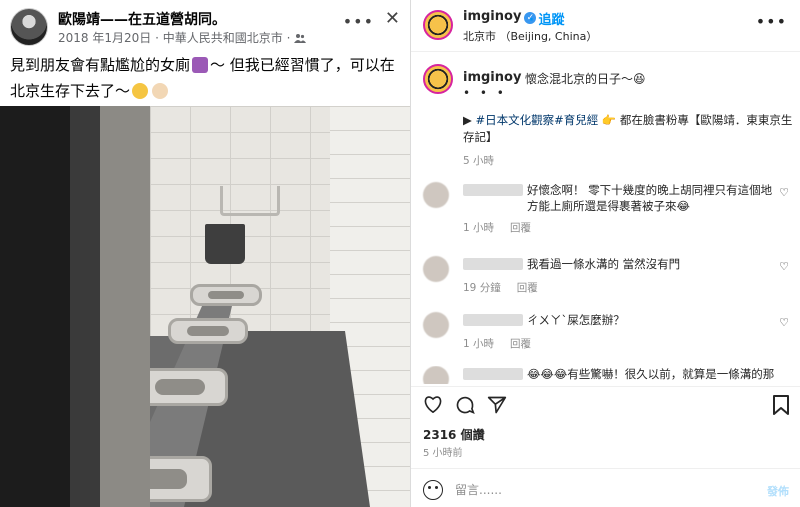 This screenshot has height=507, width=800. What do you see at coordinates (29, 27) in the screenshot?
I see `fb-author-avatar` at bounding box center [29, 27].